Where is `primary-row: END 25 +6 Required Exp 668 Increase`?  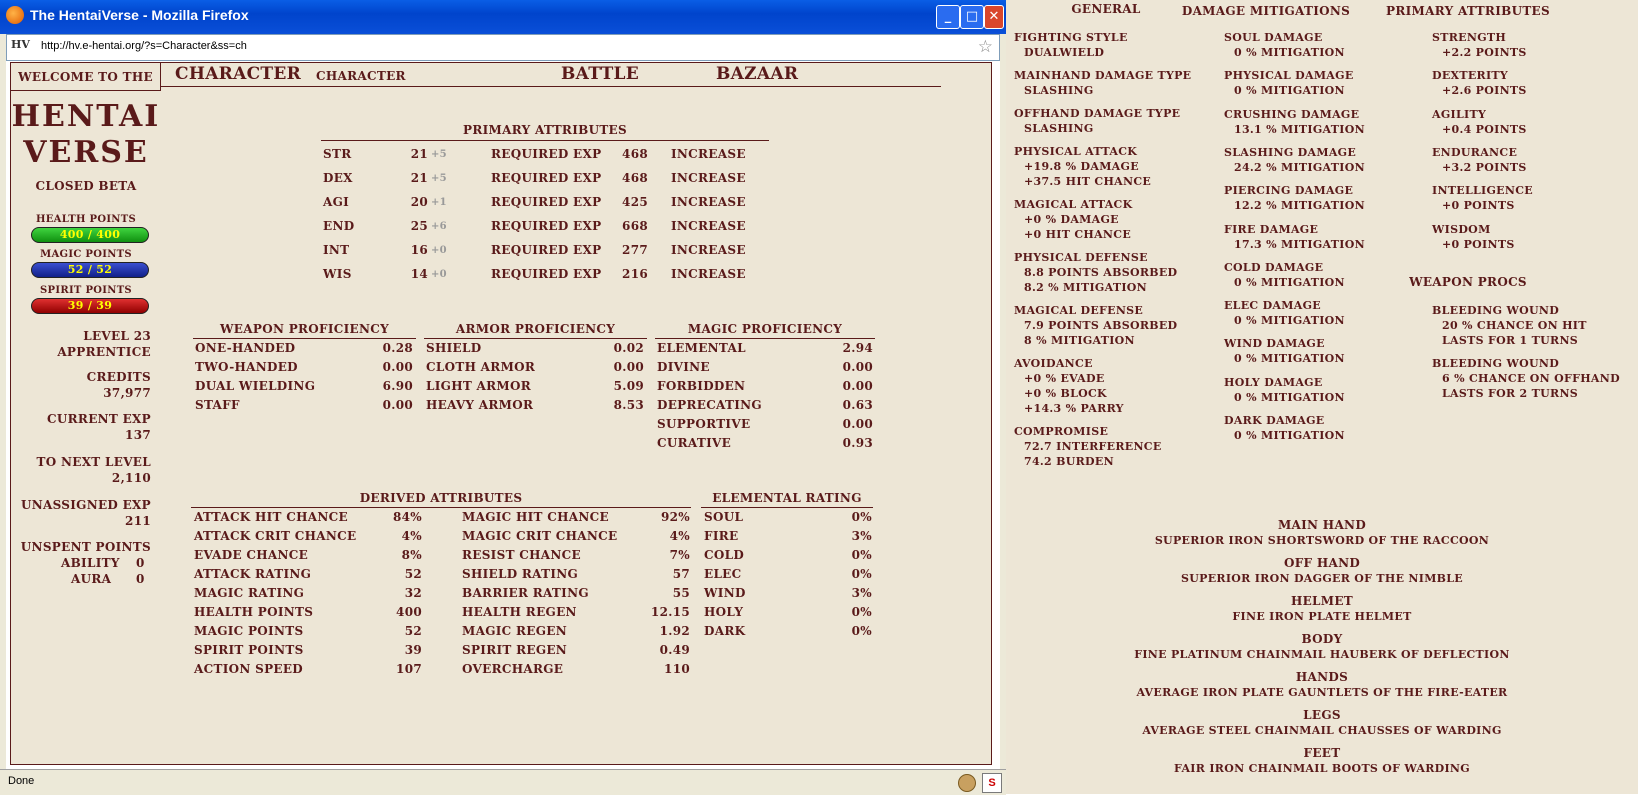
primary-row: END 25 +6 Required Exp 668 Increase is located at coordinates (548, 226).